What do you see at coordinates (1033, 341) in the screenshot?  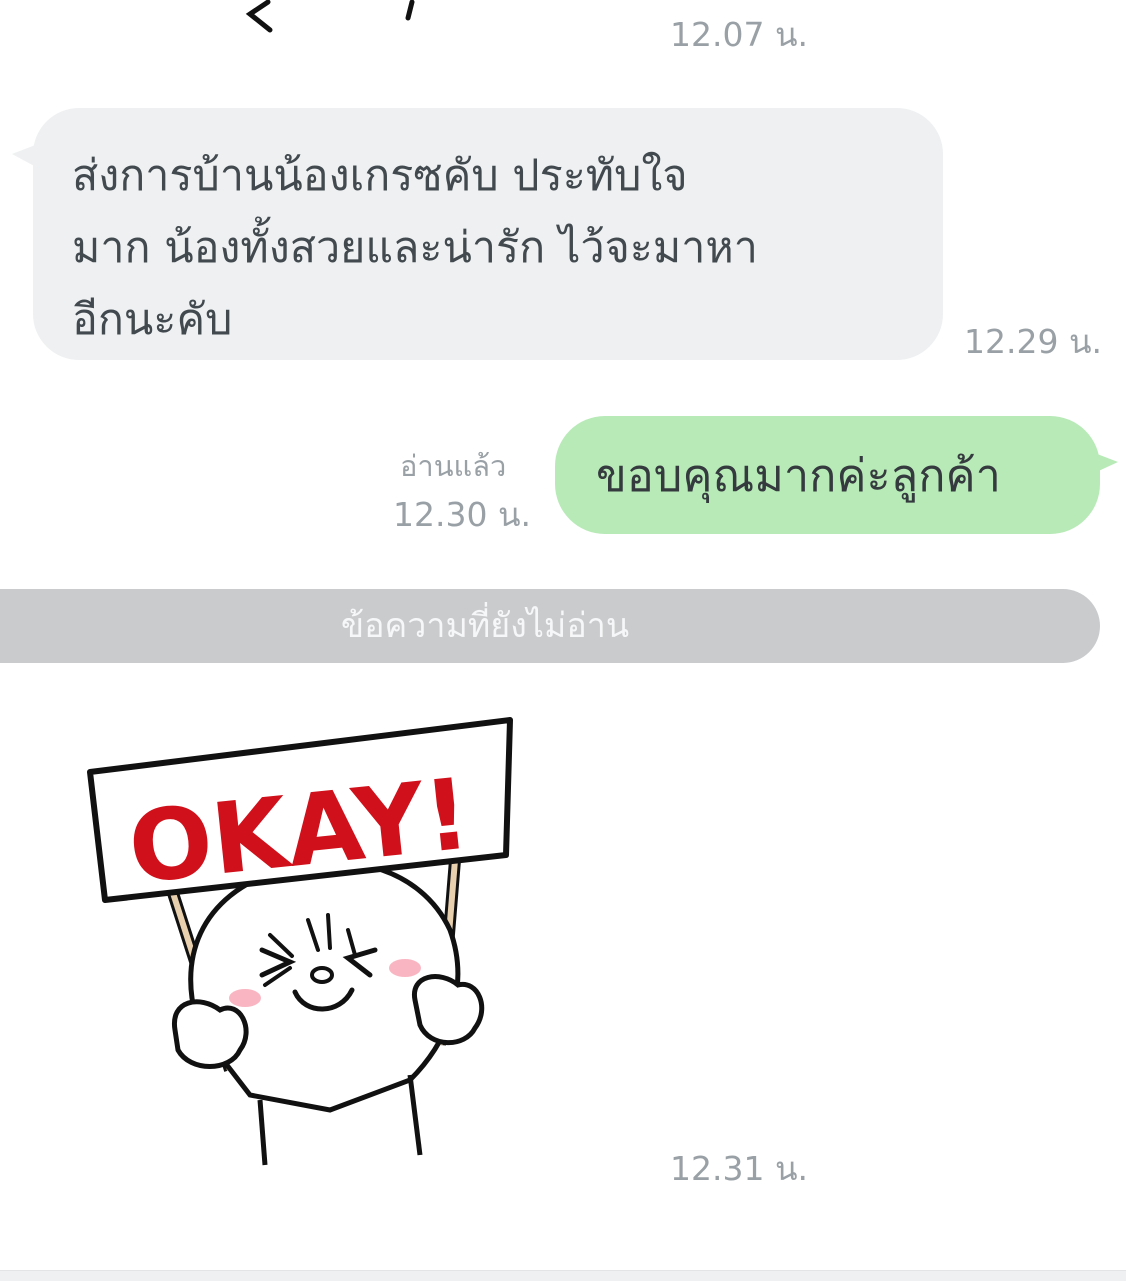 I see `message-time: 12.29 น.` at bounding box center [1033, 341].